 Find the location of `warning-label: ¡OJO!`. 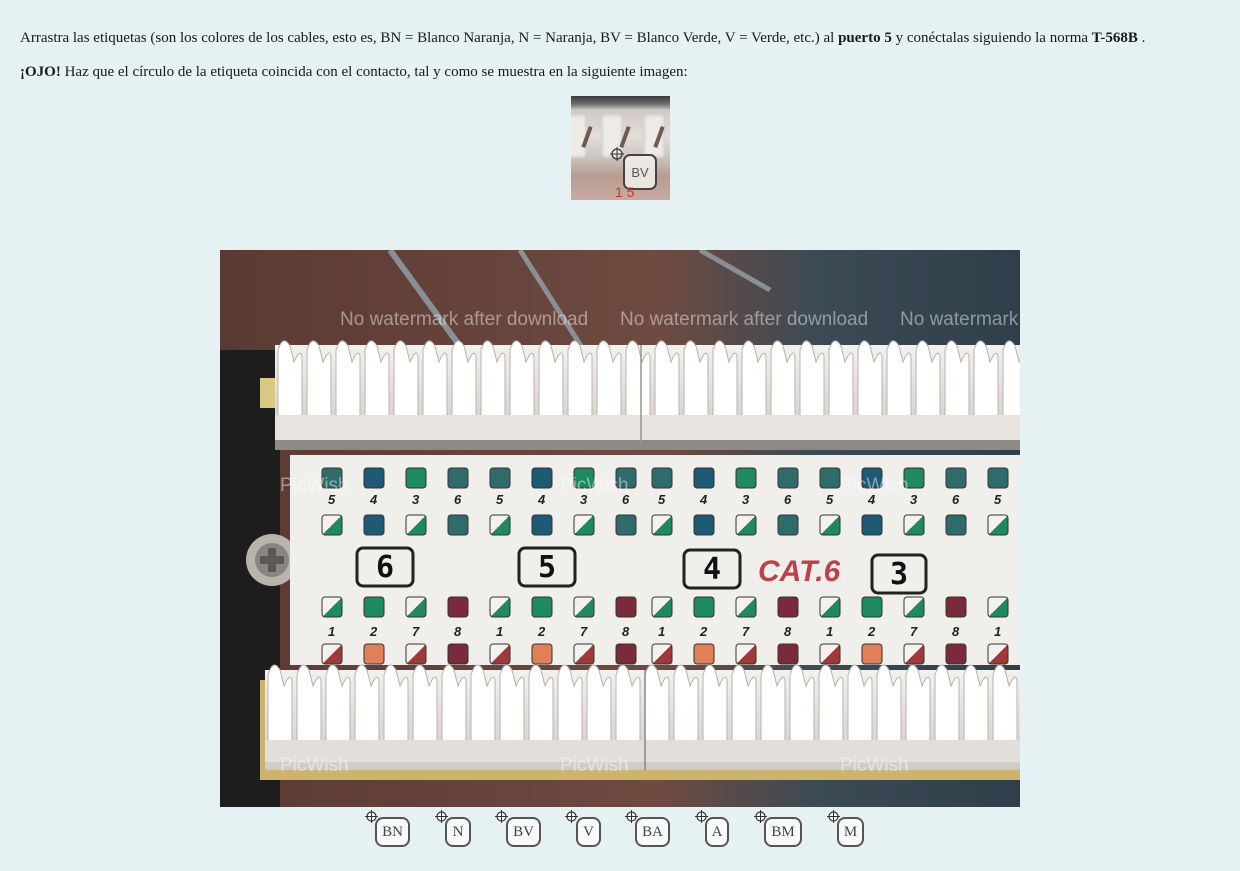

warning-label: ¡OJO! is located at coordinates (40, 72).